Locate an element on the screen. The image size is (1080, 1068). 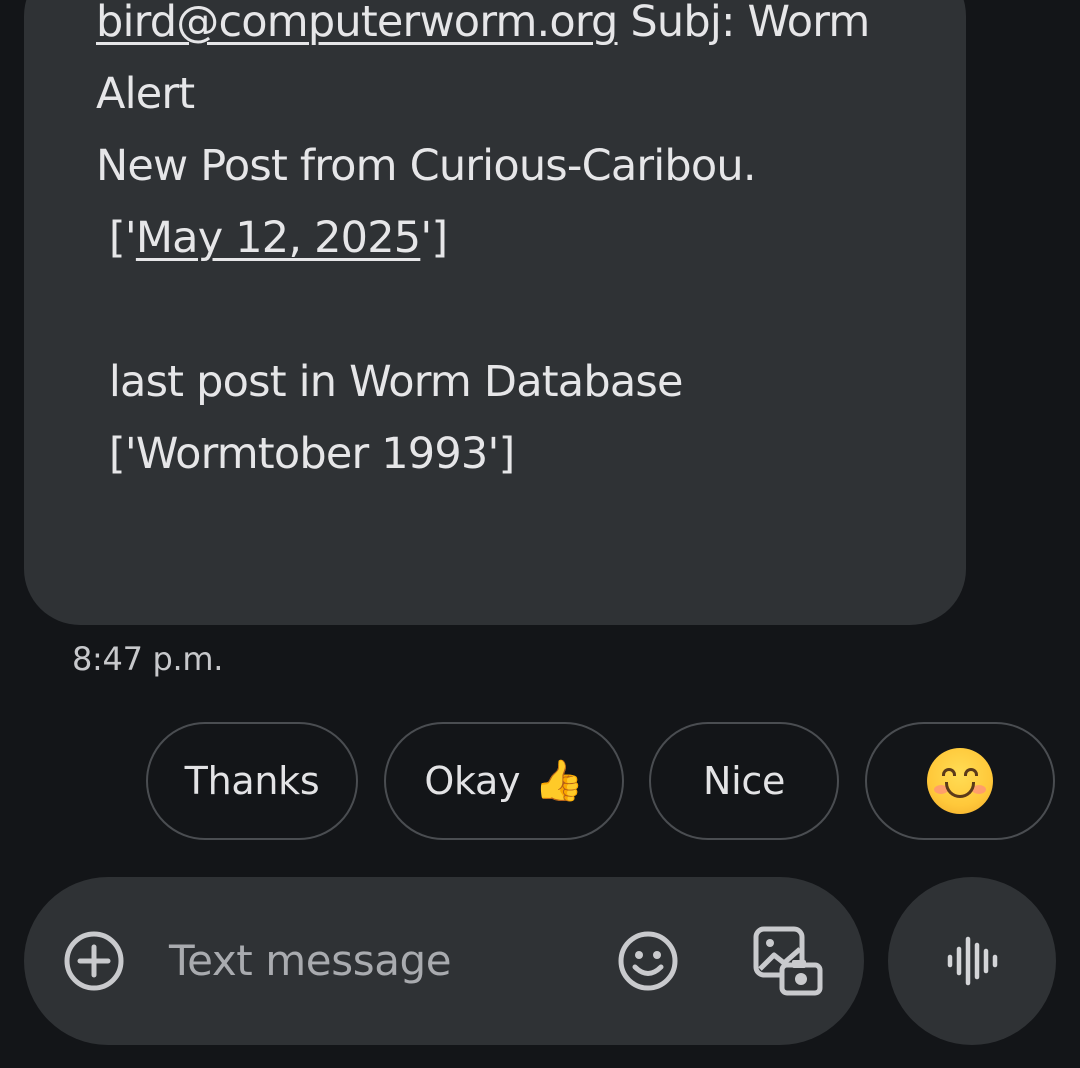
date-suffix: '] is located at coordinates (434, 238).